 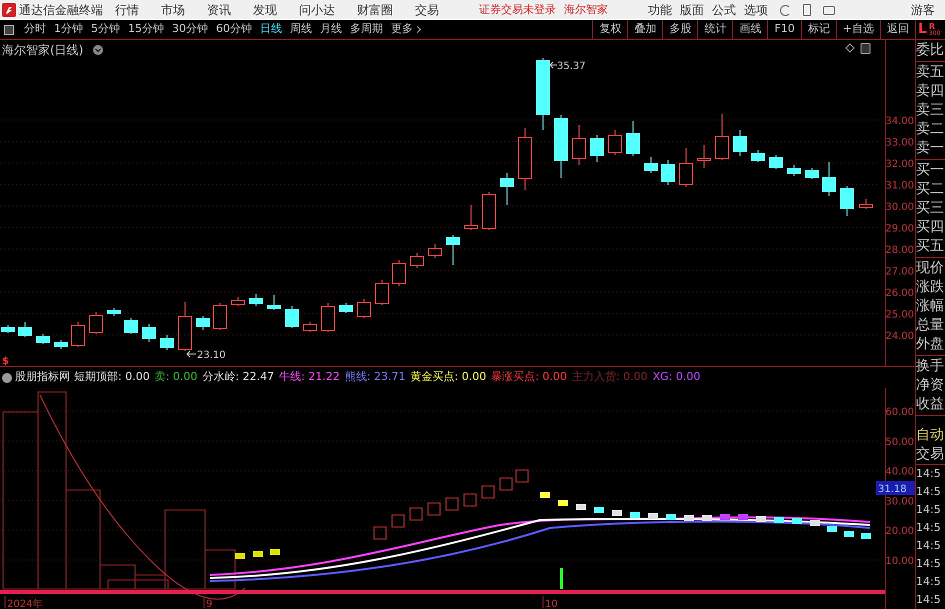 What do you see at coordinates (899, 143) in the screenshot?
I see `price-axis-label: 33.00` at bounding box center [899, 143].